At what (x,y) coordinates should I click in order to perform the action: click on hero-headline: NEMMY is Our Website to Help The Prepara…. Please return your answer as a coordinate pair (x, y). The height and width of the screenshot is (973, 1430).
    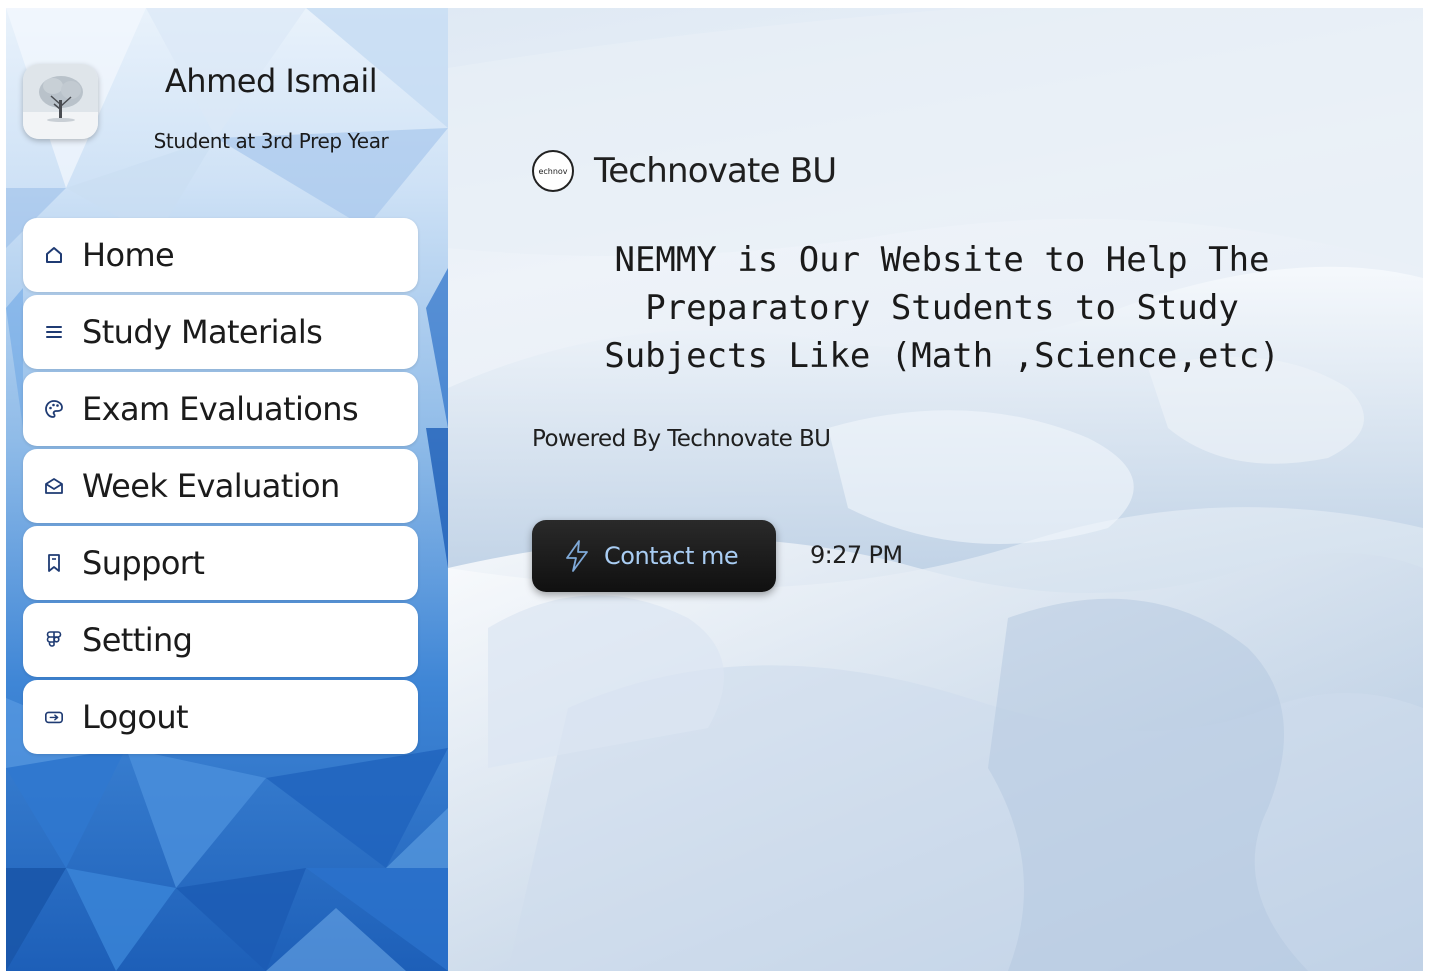
    Looking at the image, I should click on (942, 308).